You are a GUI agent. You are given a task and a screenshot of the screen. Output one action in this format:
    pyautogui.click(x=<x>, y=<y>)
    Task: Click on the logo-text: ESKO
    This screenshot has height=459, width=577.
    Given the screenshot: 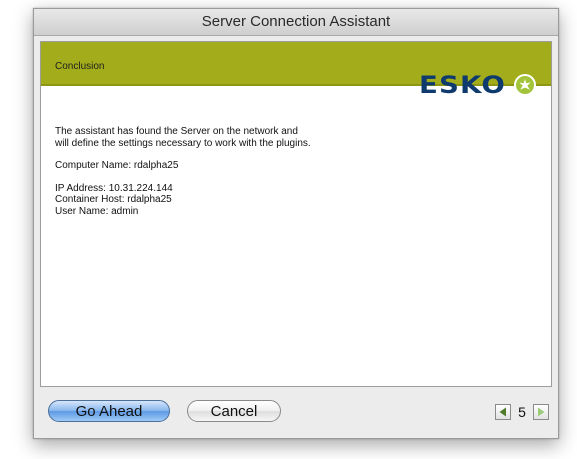 What is the action you would take?
    pyautogui.click(x=462, y=85)
    